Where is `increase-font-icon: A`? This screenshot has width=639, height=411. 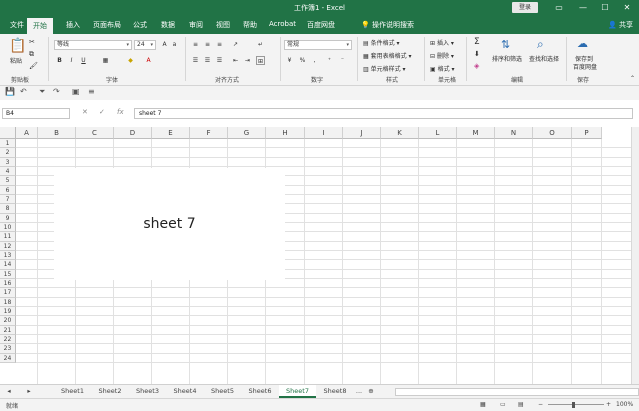
increase-font-icon: A is located at coordinates (164, 44).